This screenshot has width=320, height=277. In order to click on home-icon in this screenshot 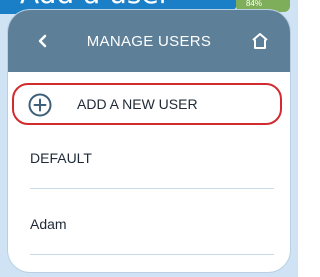, I will do `click(260, 41)`.